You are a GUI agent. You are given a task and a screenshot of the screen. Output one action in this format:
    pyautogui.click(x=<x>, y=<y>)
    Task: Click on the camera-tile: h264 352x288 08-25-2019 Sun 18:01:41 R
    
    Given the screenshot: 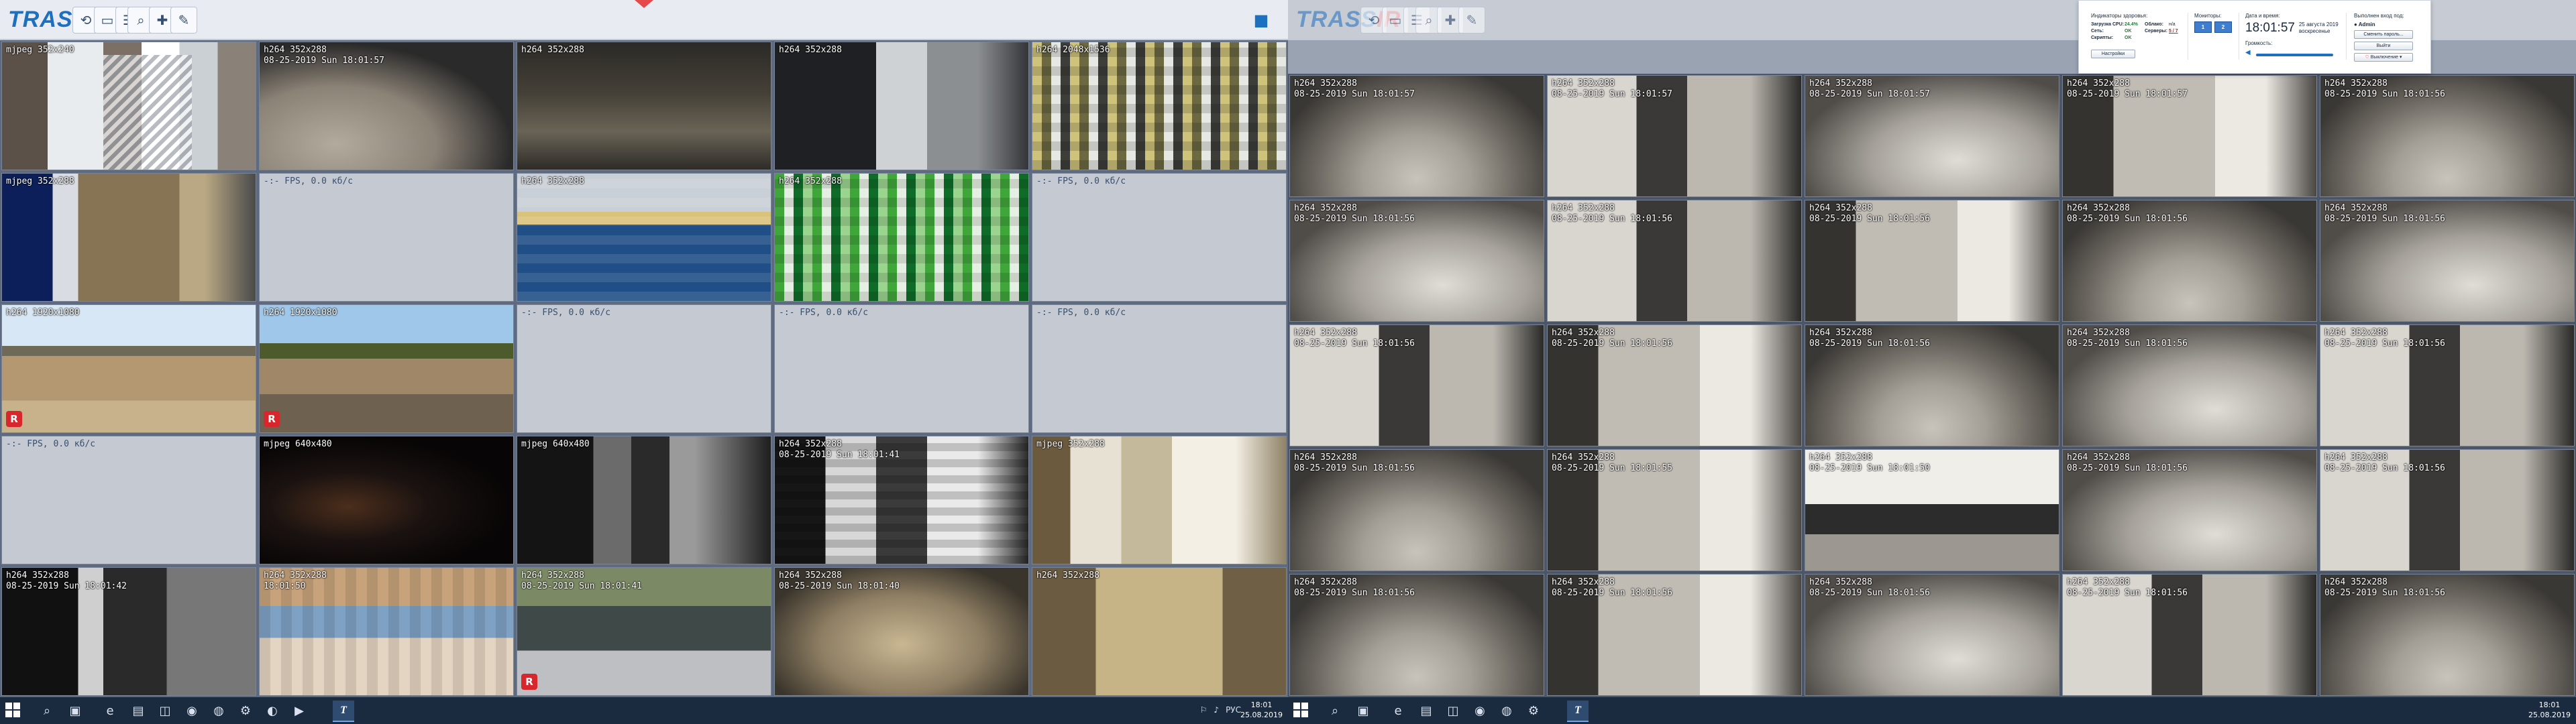 What is the action you would take?
    pyautogui.click(x=644, y=631)
    